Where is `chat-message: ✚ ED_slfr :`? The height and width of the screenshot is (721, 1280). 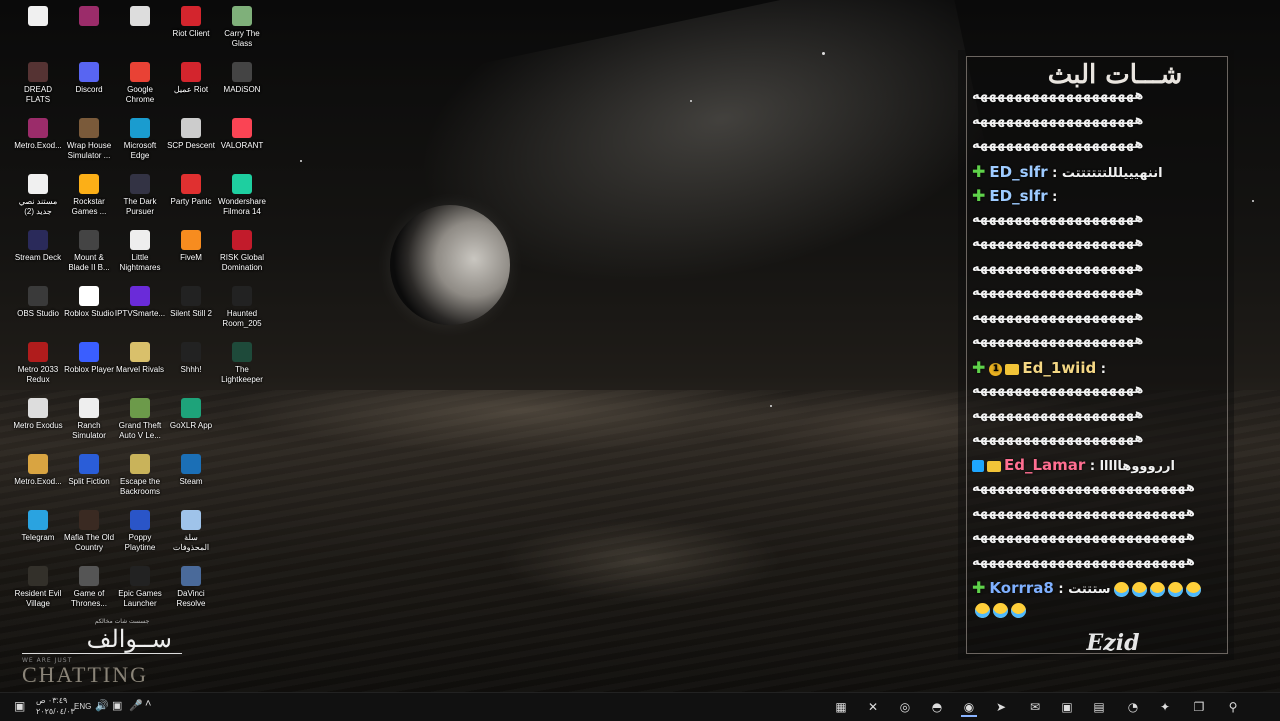 chat-message: ✚ ED_slfr : is located at coordinates (1014, 197).